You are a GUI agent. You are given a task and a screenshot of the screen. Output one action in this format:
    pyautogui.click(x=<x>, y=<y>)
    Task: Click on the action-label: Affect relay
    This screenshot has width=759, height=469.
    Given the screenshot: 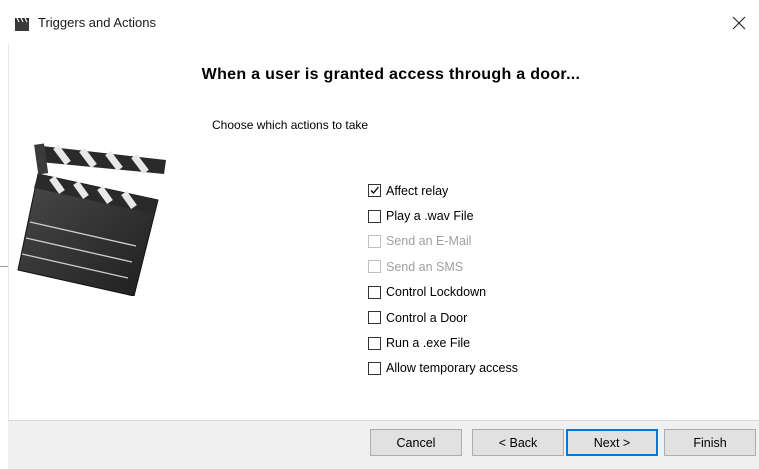 What is the action you would take?
    pyautogui.click(x=417, y=190)
    